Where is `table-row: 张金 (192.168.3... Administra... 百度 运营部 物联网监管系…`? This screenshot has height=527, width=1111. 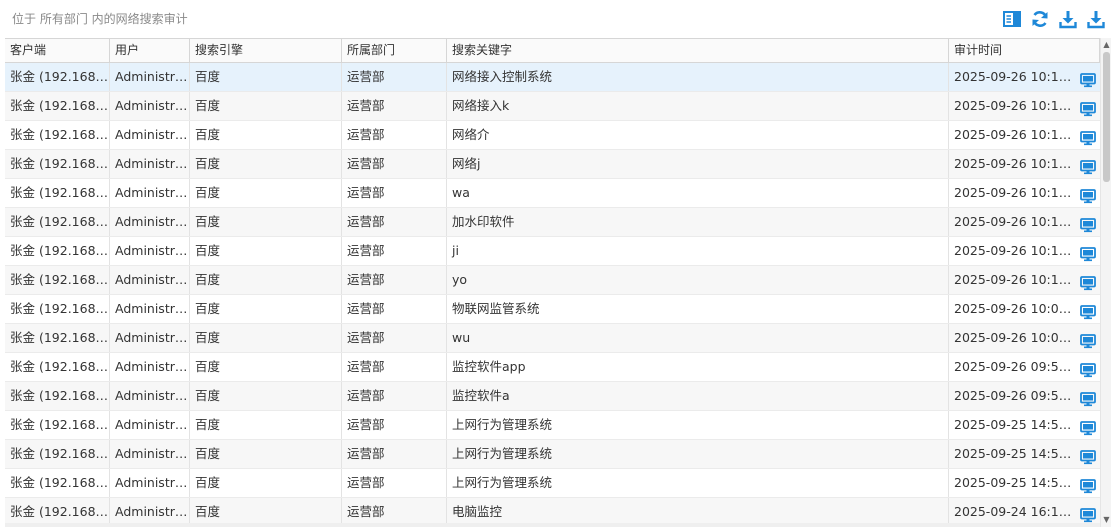 table-row: 张金 (192.168.3... Administra... 百度 运营部 物联网监管系… is located at coordinates (552, 309).